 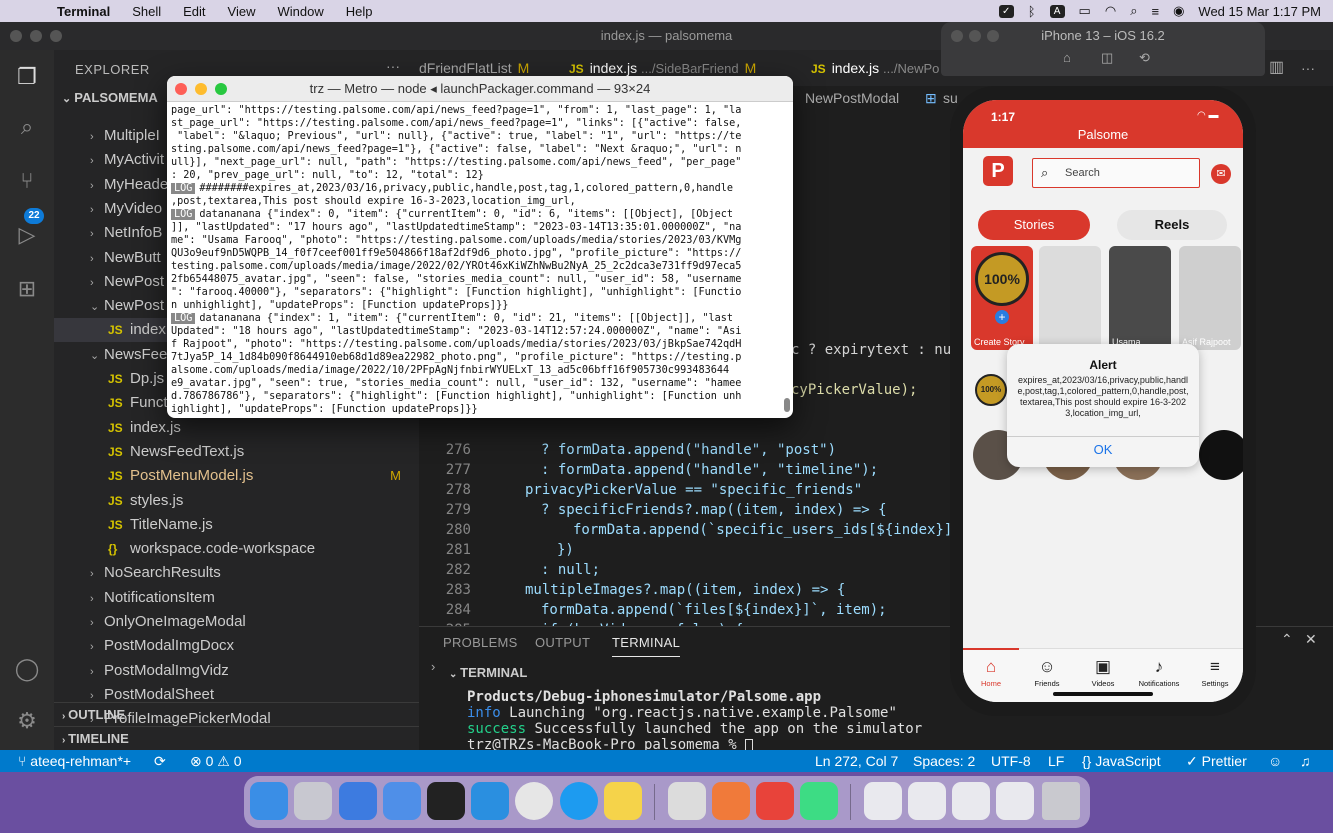 What do you see at coordinates (852, 98) in the screenshot?
I see `breadcrumb-component: NewPostModal` at bounding box center [852, 98].